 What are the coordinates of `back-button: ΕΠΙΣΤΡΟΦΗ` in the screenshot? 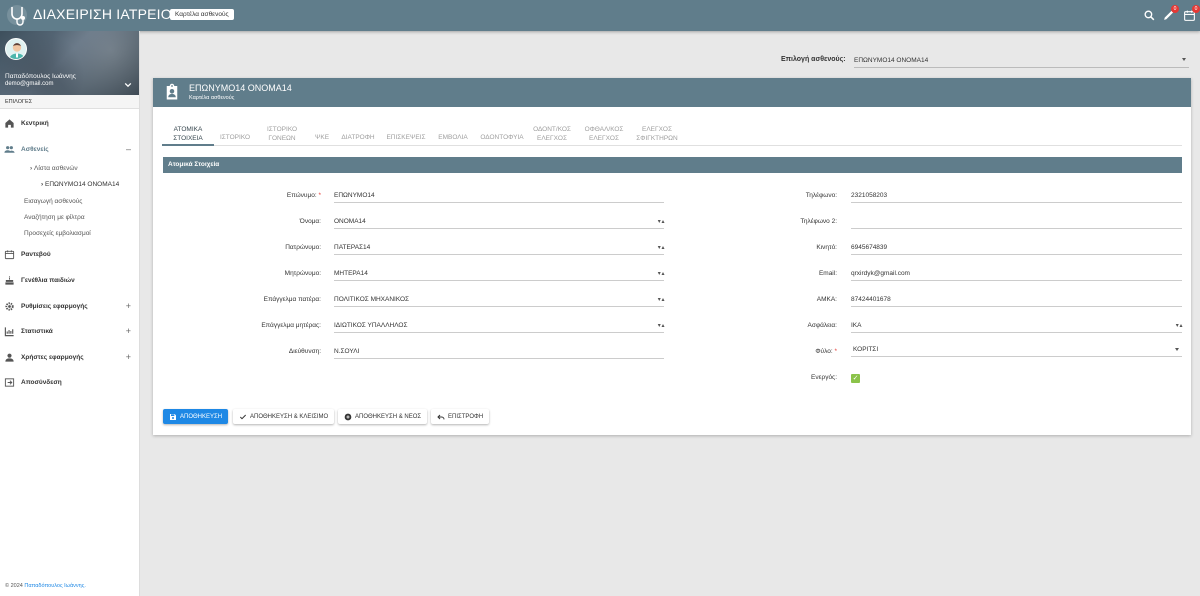 It's located at (460, 416).